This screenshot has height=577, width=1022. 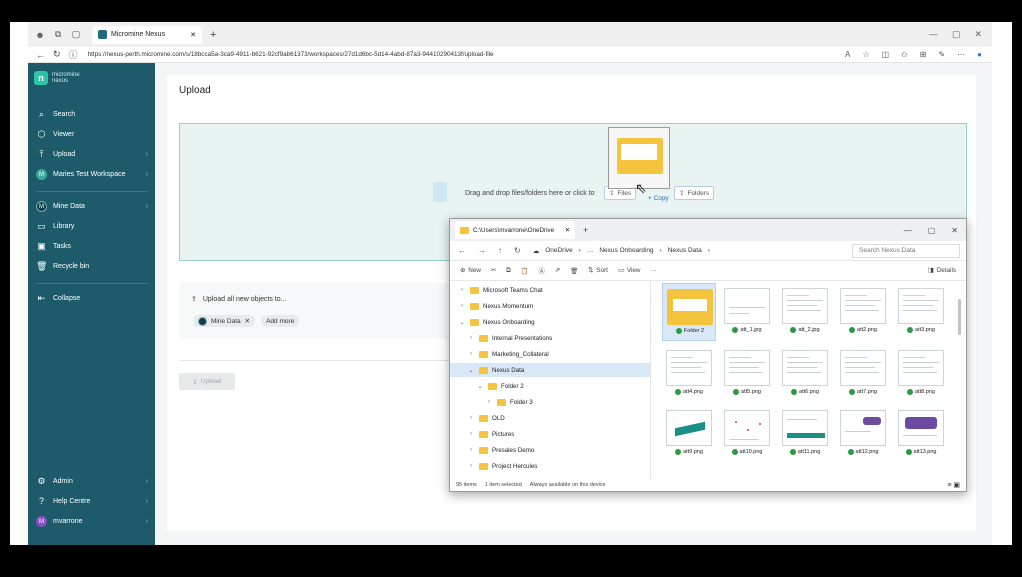 I want to click on tree-item: › Nexus Momentum, so click(x=550, y=306).